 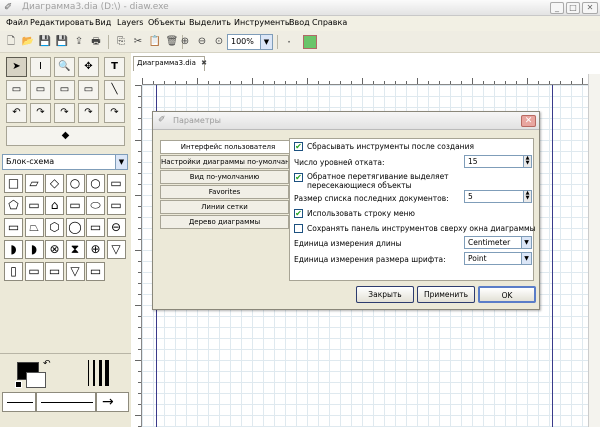 What do you see at coordinates (64, 113) in the screenshot?
I see `polyline-tool: ↷` at bounding box center [64, 113].